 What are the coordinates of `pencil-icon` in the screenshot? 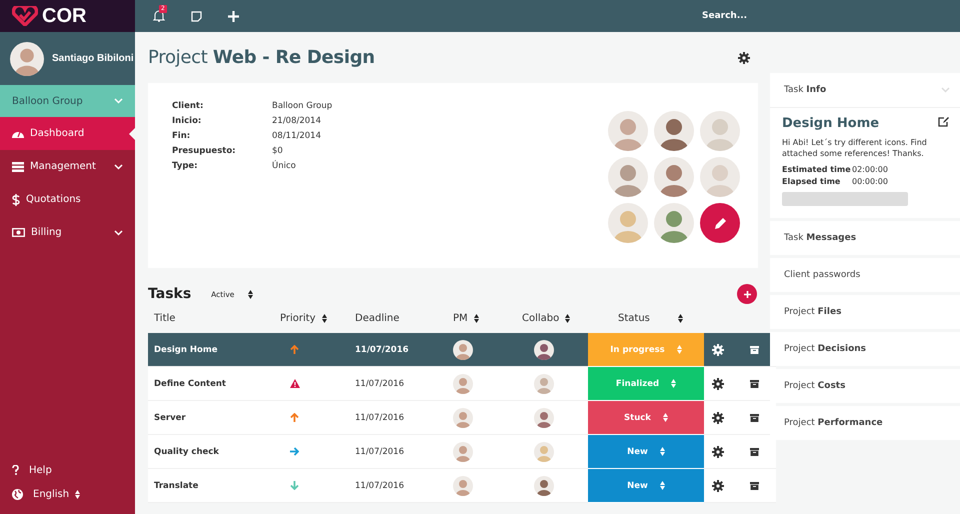 It's located at (720, 223).